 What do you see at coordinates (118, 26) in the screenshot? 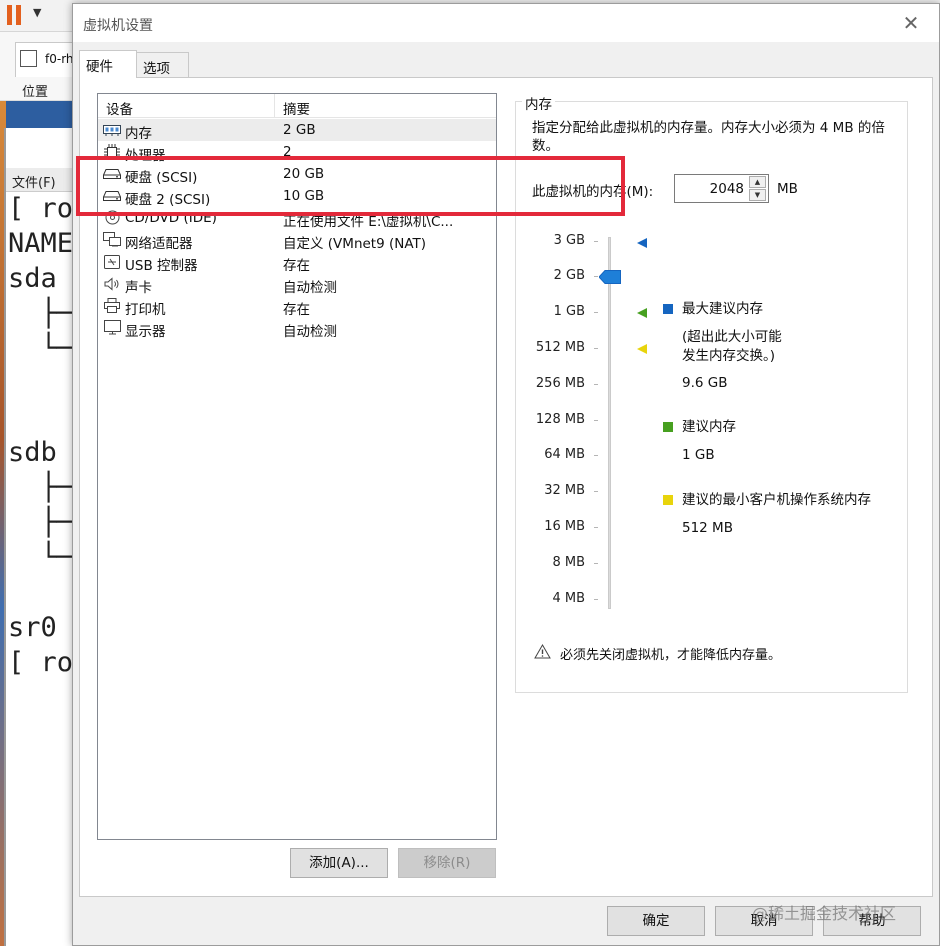
I see `dialog-title: 虚拟机设置` at bounding box center [118, 26].